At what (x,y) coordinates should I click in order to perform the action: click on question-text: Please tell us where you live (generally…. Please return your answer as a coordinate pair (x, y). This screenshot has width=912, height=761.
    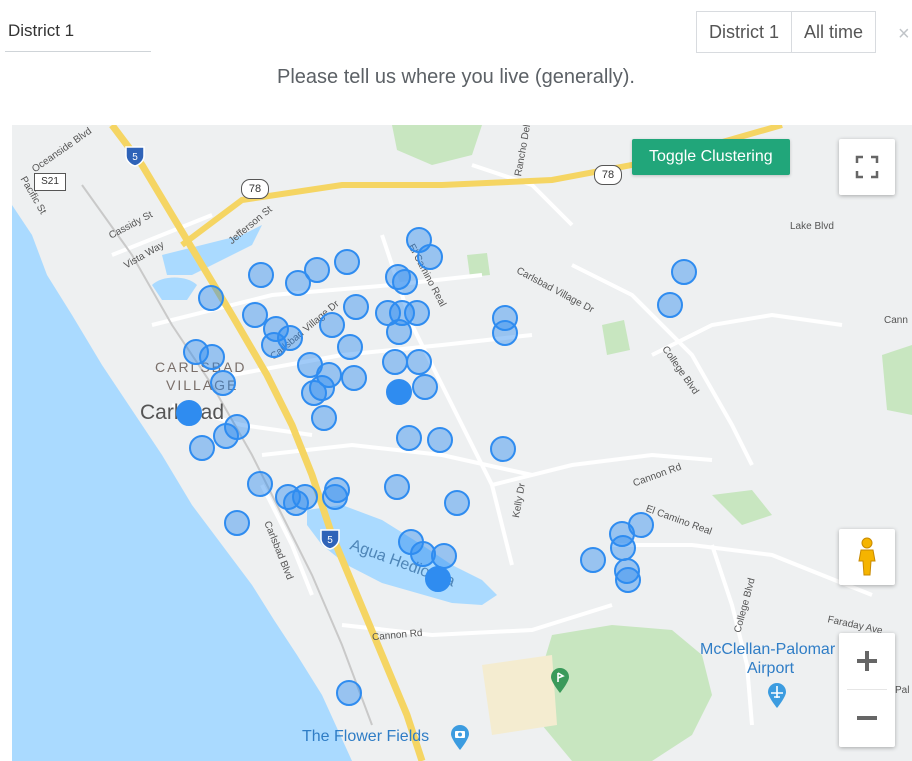
    Looking at the image, I should click on (456, 77).